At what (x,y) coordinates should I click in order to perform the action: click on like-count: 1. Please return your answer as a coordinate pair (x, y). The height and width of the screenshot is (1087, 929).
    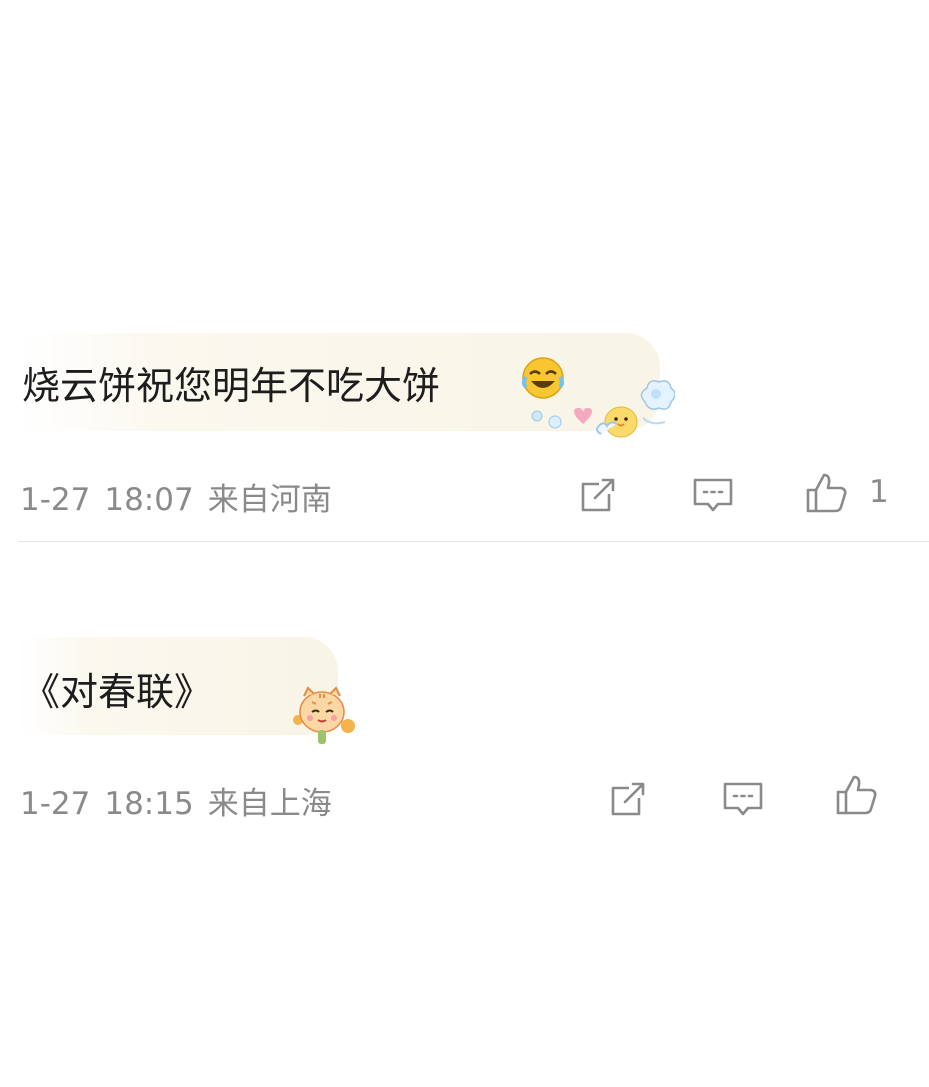
    Looking at the image, I should click on (879, 492).